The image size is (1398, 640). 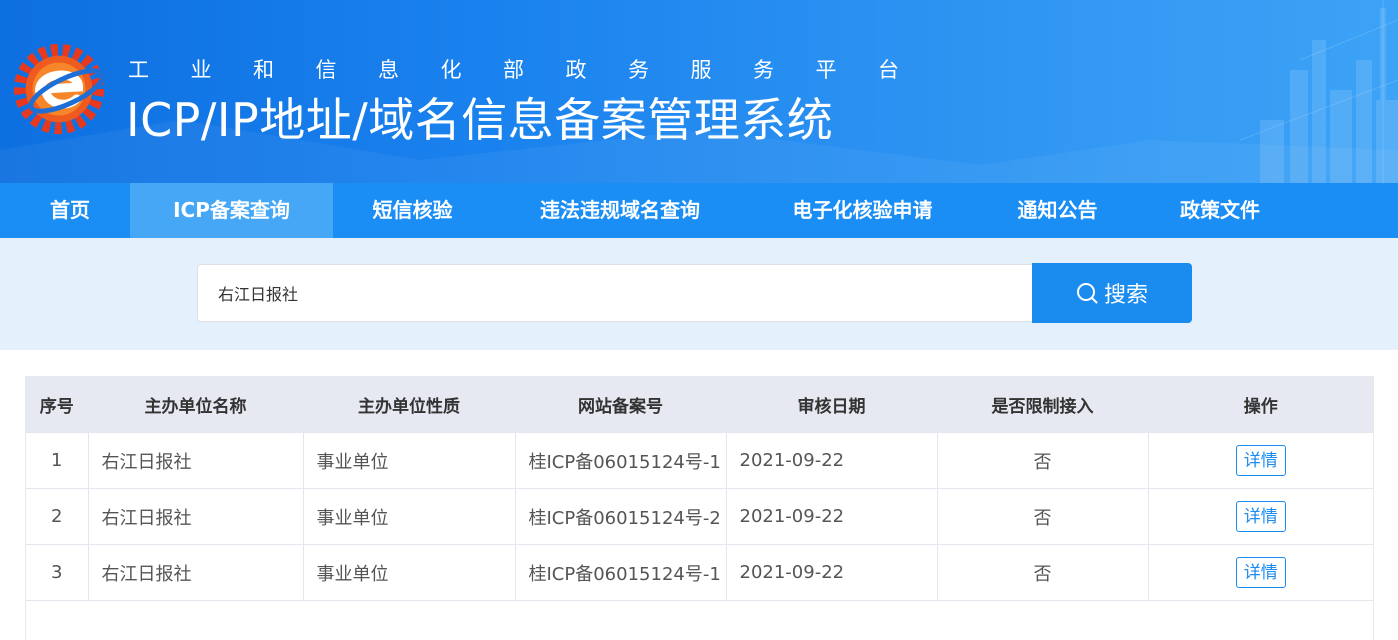 What do you see at coordinates (412, 210) in the screenshot?
I see `nav-item-sms-verify: 短信核验` at bounding box center [412, 210].